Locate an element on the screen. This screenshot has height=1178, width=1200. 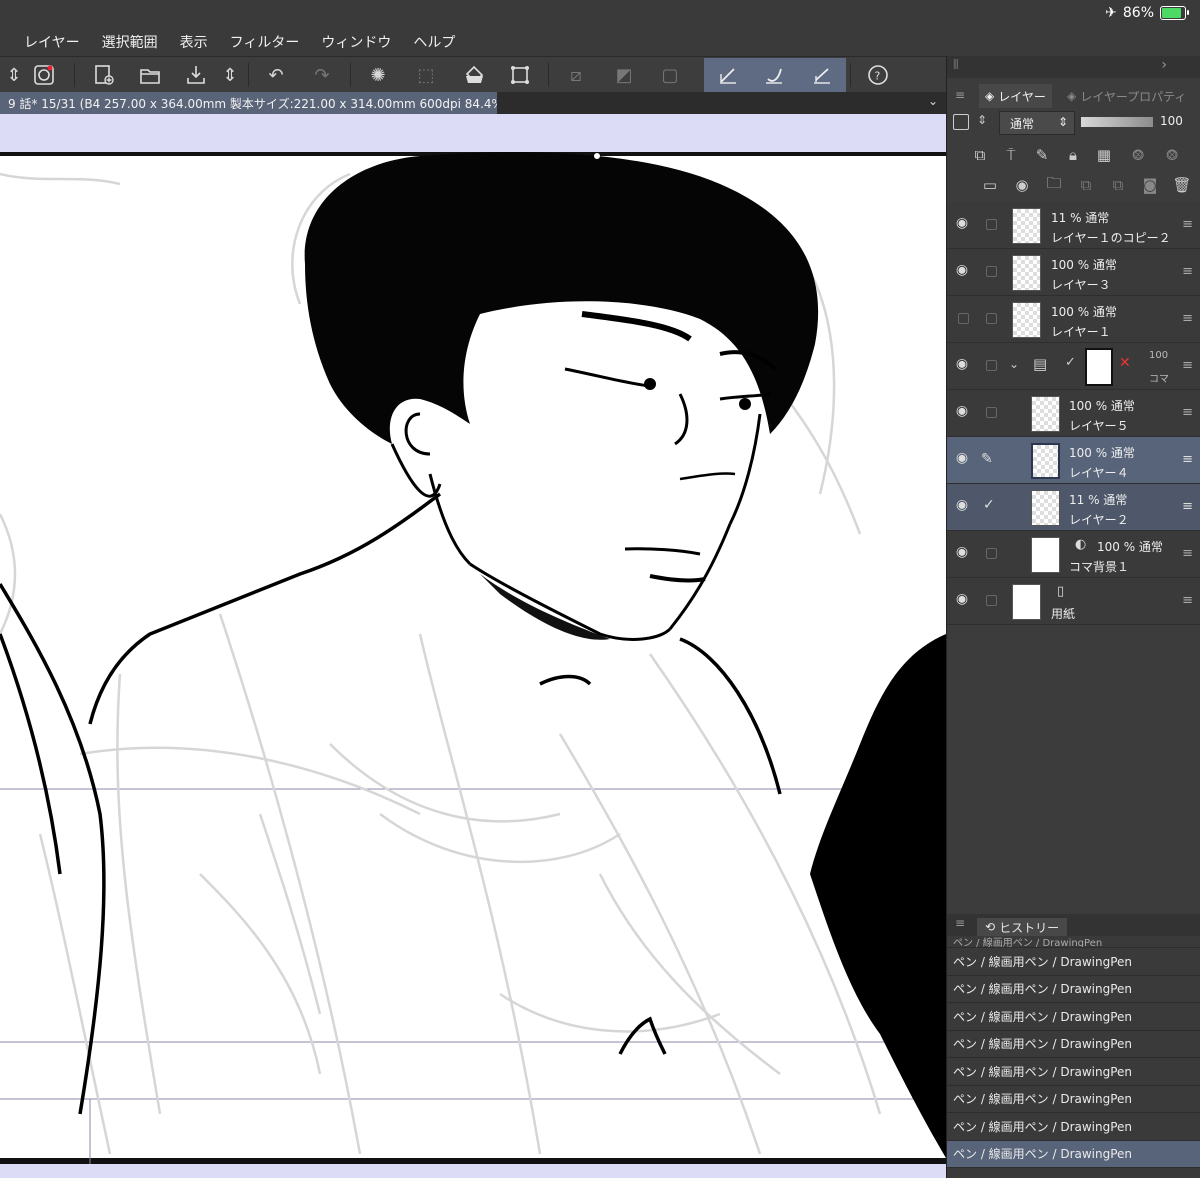
layer-row: ◉ 100 % 通常 レイヤー５ ≡ is located at coordinates (1073, 413).